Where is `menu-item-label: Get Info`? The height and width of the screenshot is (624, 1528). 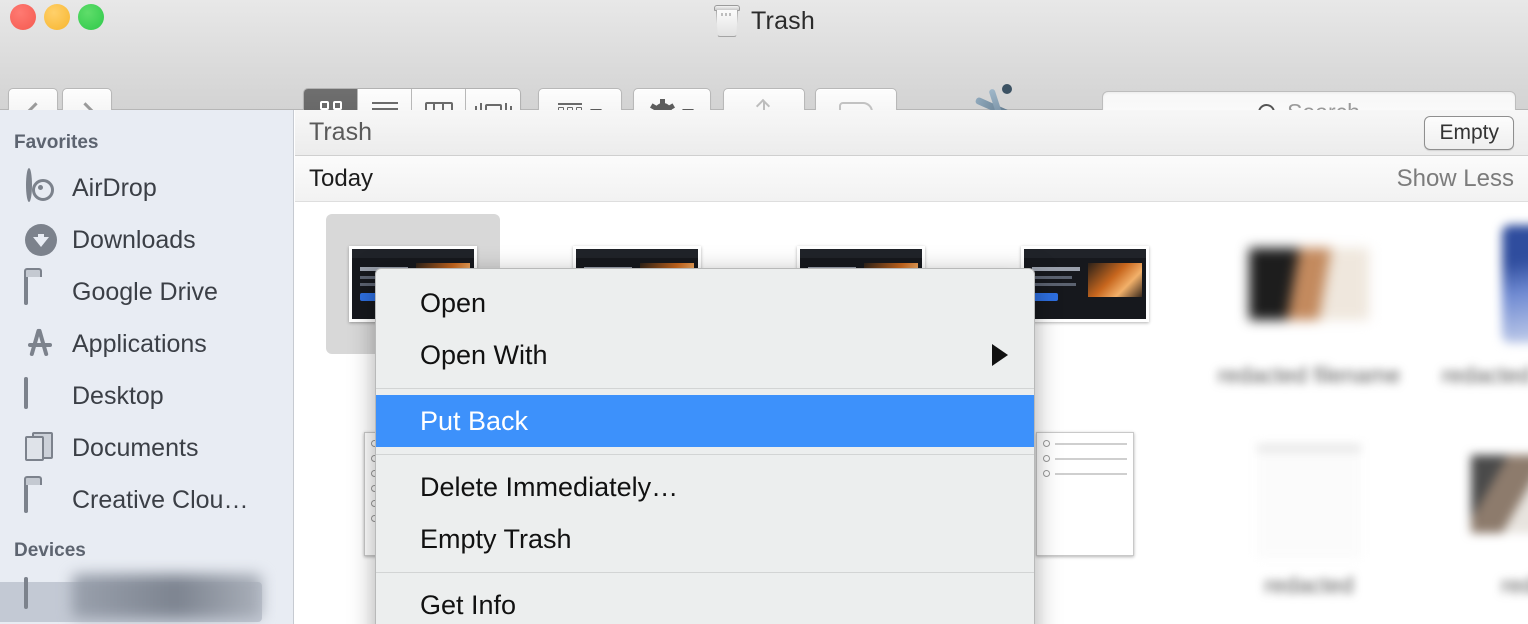 menu-item-label: Get Info is located at coordinates (468, 604).